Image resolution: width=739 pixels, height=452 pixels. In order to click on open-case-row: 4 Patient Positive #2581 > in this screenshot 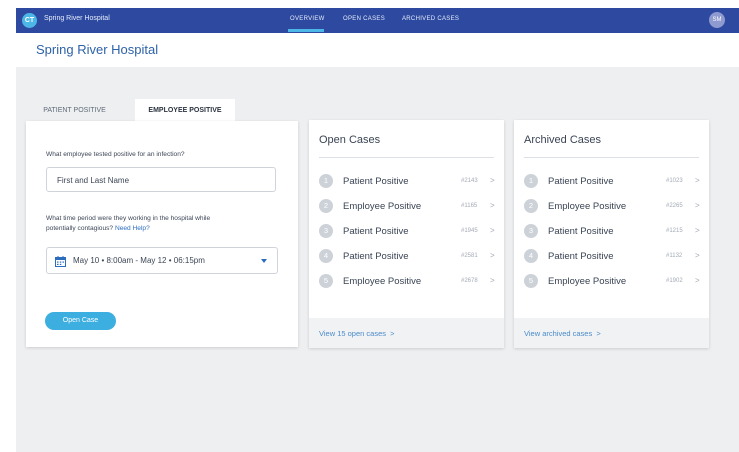, I will do `click(409, 257)`.